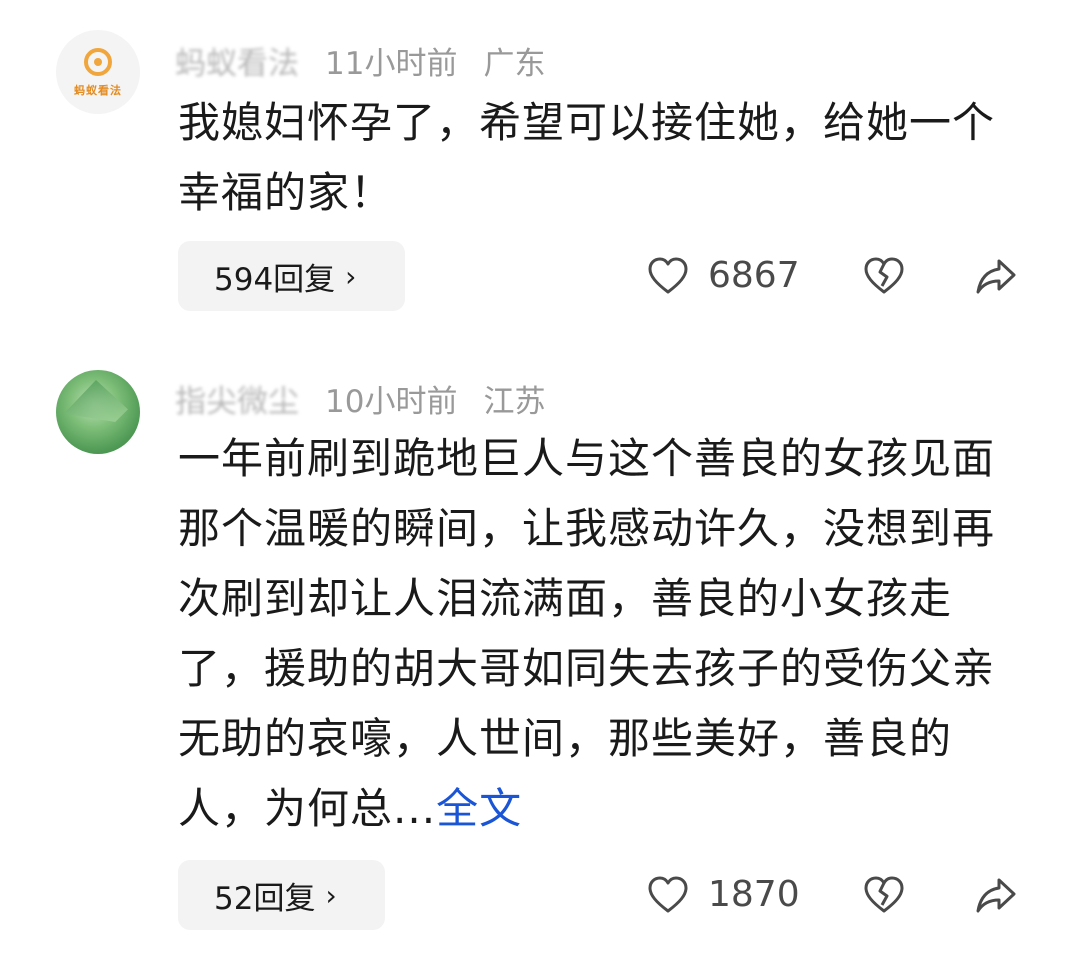 Image resolution: width=1080 pixels, height=954 pixels. Describe the element at coordinates (754, 275) in the screenshot. I see `like-count: 6867` at that location.